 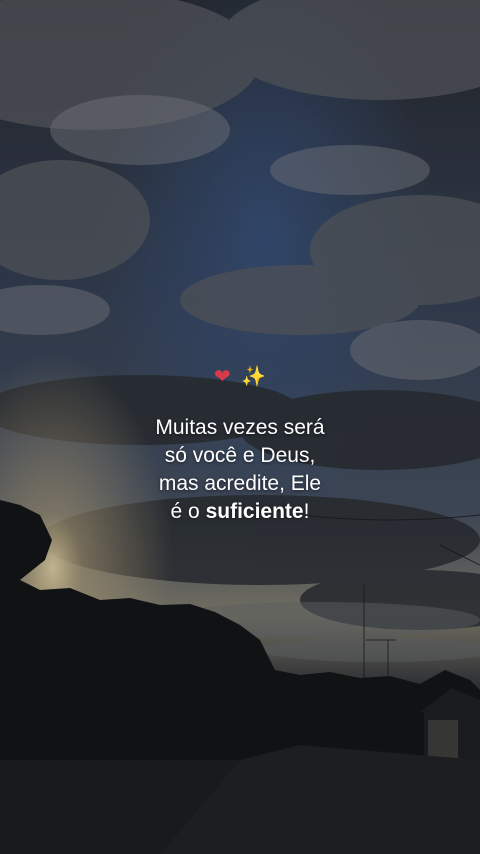 I want to click on quote-line-4-prefix: é o, so click(x=188, y=511).